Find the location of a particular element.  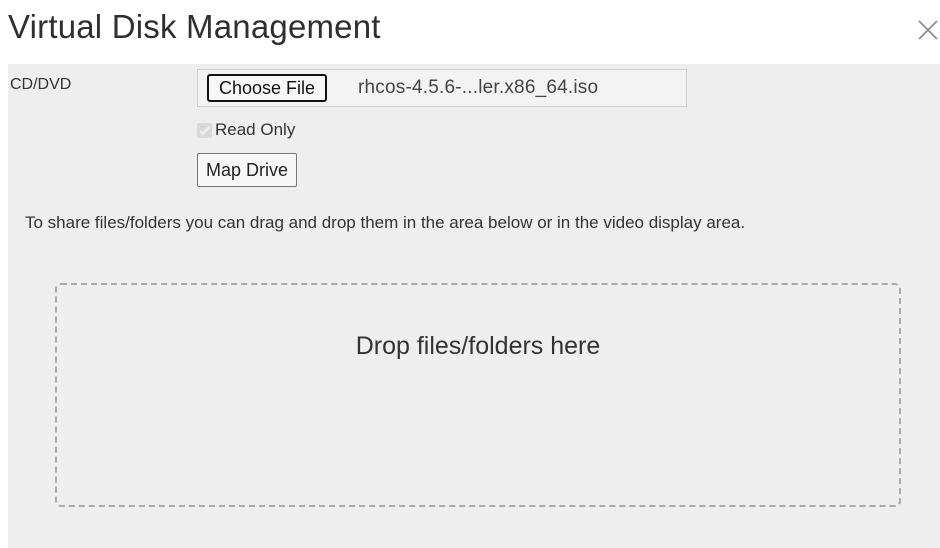

read-only-checkbox is located at coordinates (204, 130).